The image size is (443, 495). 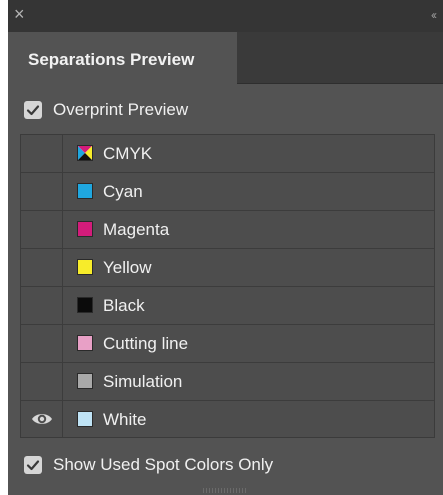 I want to click on separation-row-black: Black, so click(x=227, y=306).